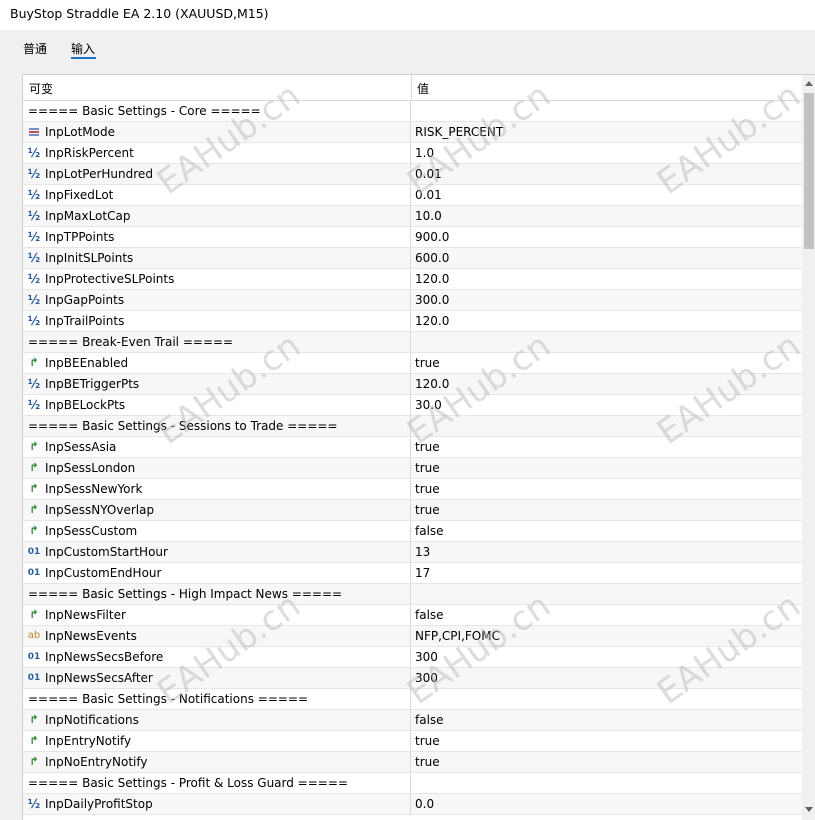  What do you see at coordinates (412, 636) in the screenshot?
I see `parameter-row: ab InpNewsEvents NFP,CPI,FOMC` at bounding box center [412, 636].